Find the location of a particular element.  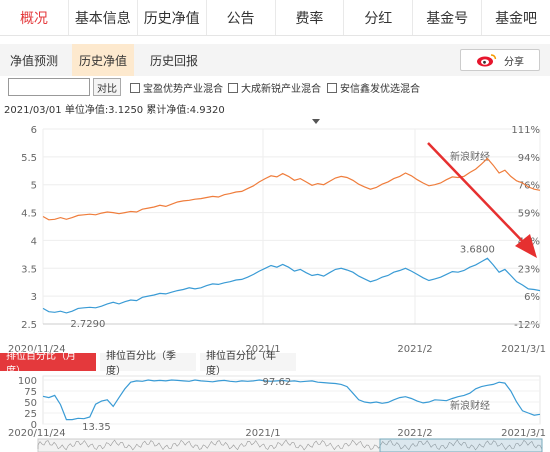

y-left-tick-label: 4 is located at coordinates (34, 241).